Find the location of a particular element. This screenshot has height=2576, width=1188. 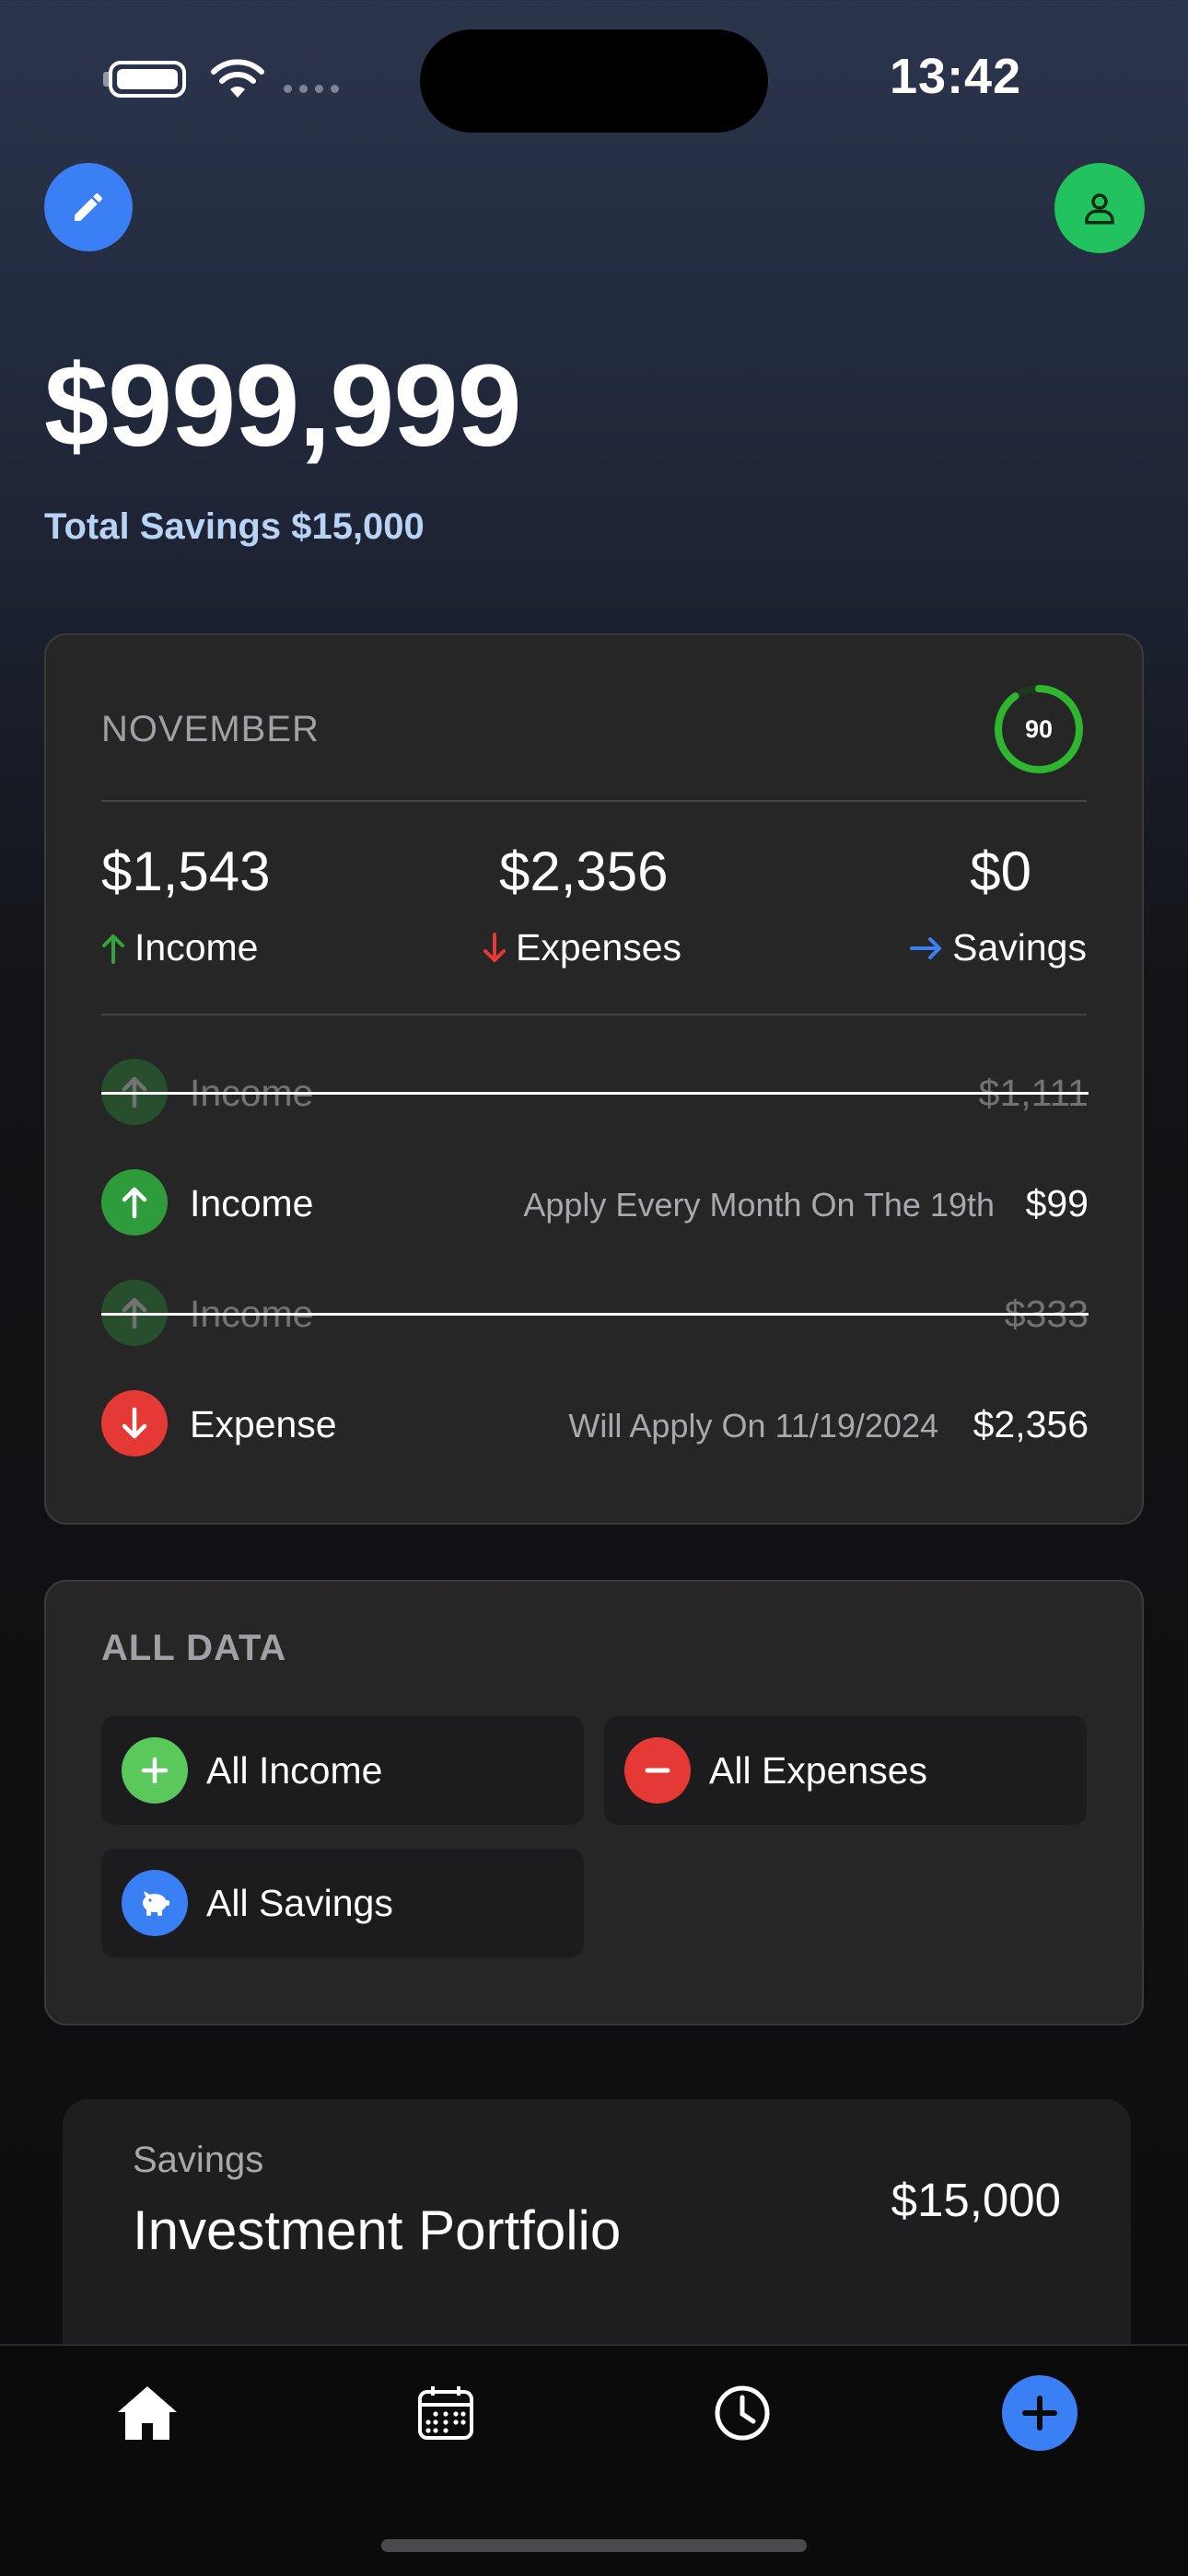

expense-arrow-icon is located at coordinates (134, 1423).